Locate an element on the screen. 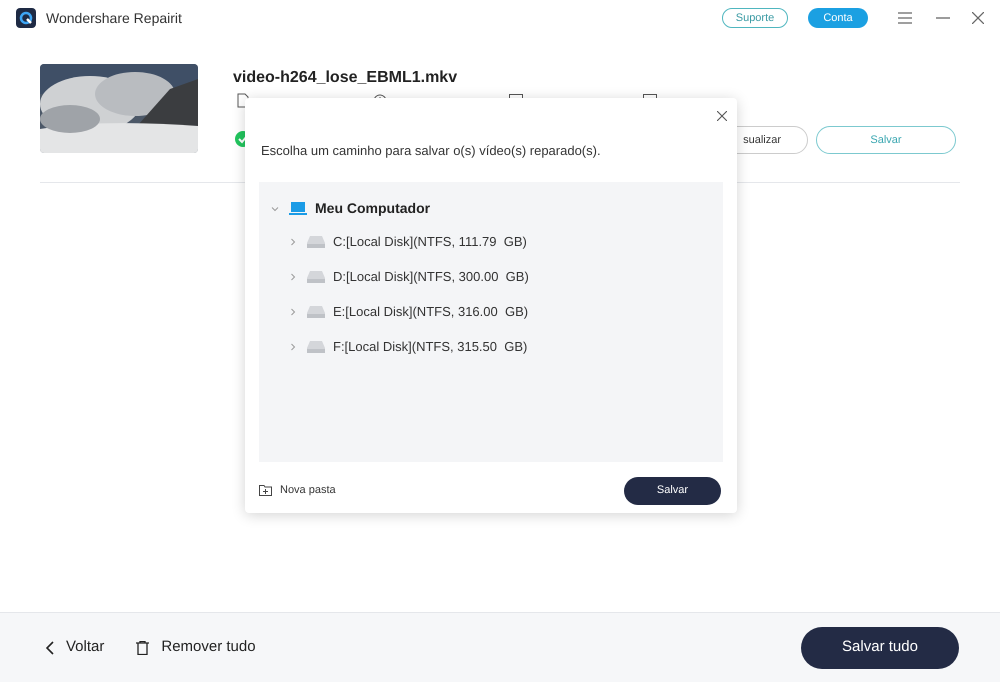  window-title: Wondershare Repairit is located at coordinates (114, 18).